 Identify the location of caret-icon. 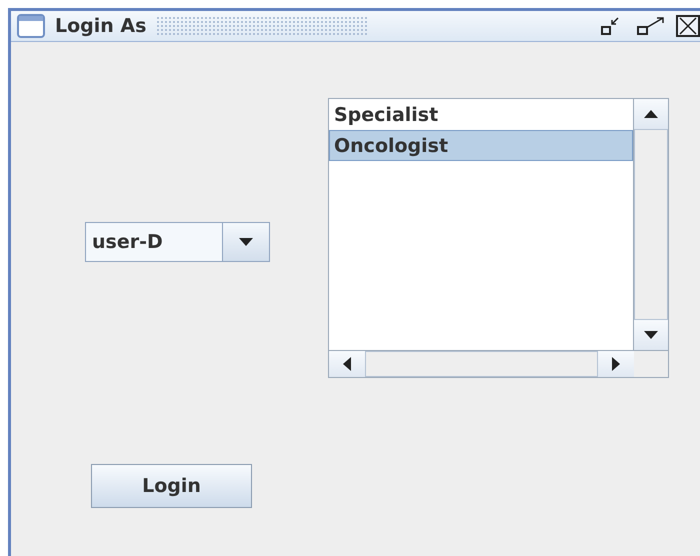
(246, 242).